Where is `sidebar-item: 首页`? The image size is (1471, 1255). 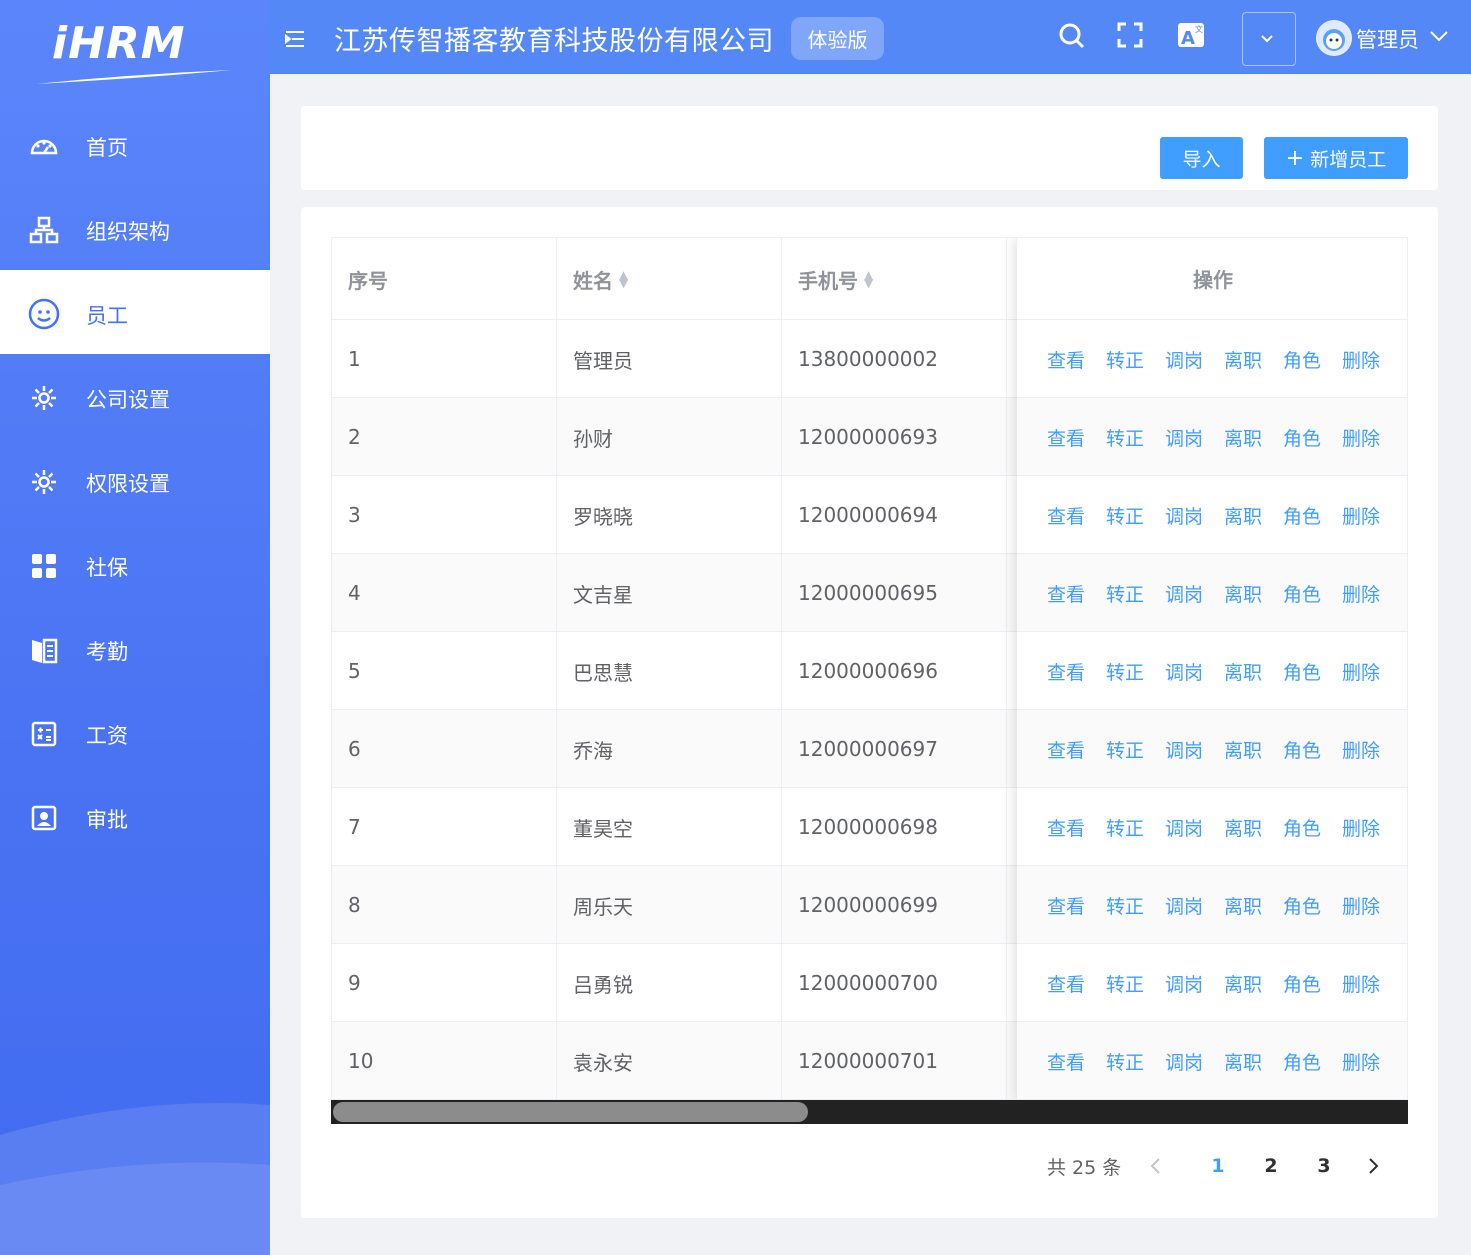 sidebar-item: 首页 is located at coordinates (135, 144).